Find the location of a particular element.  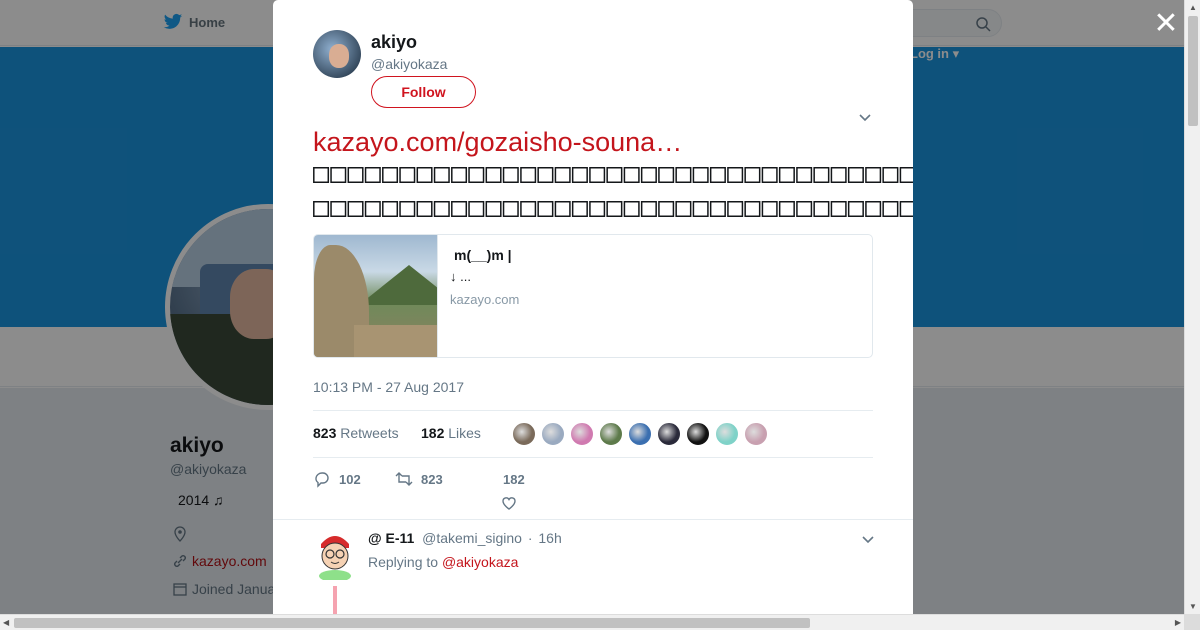

reply-button: 102 is located at coordinates (337, 479).